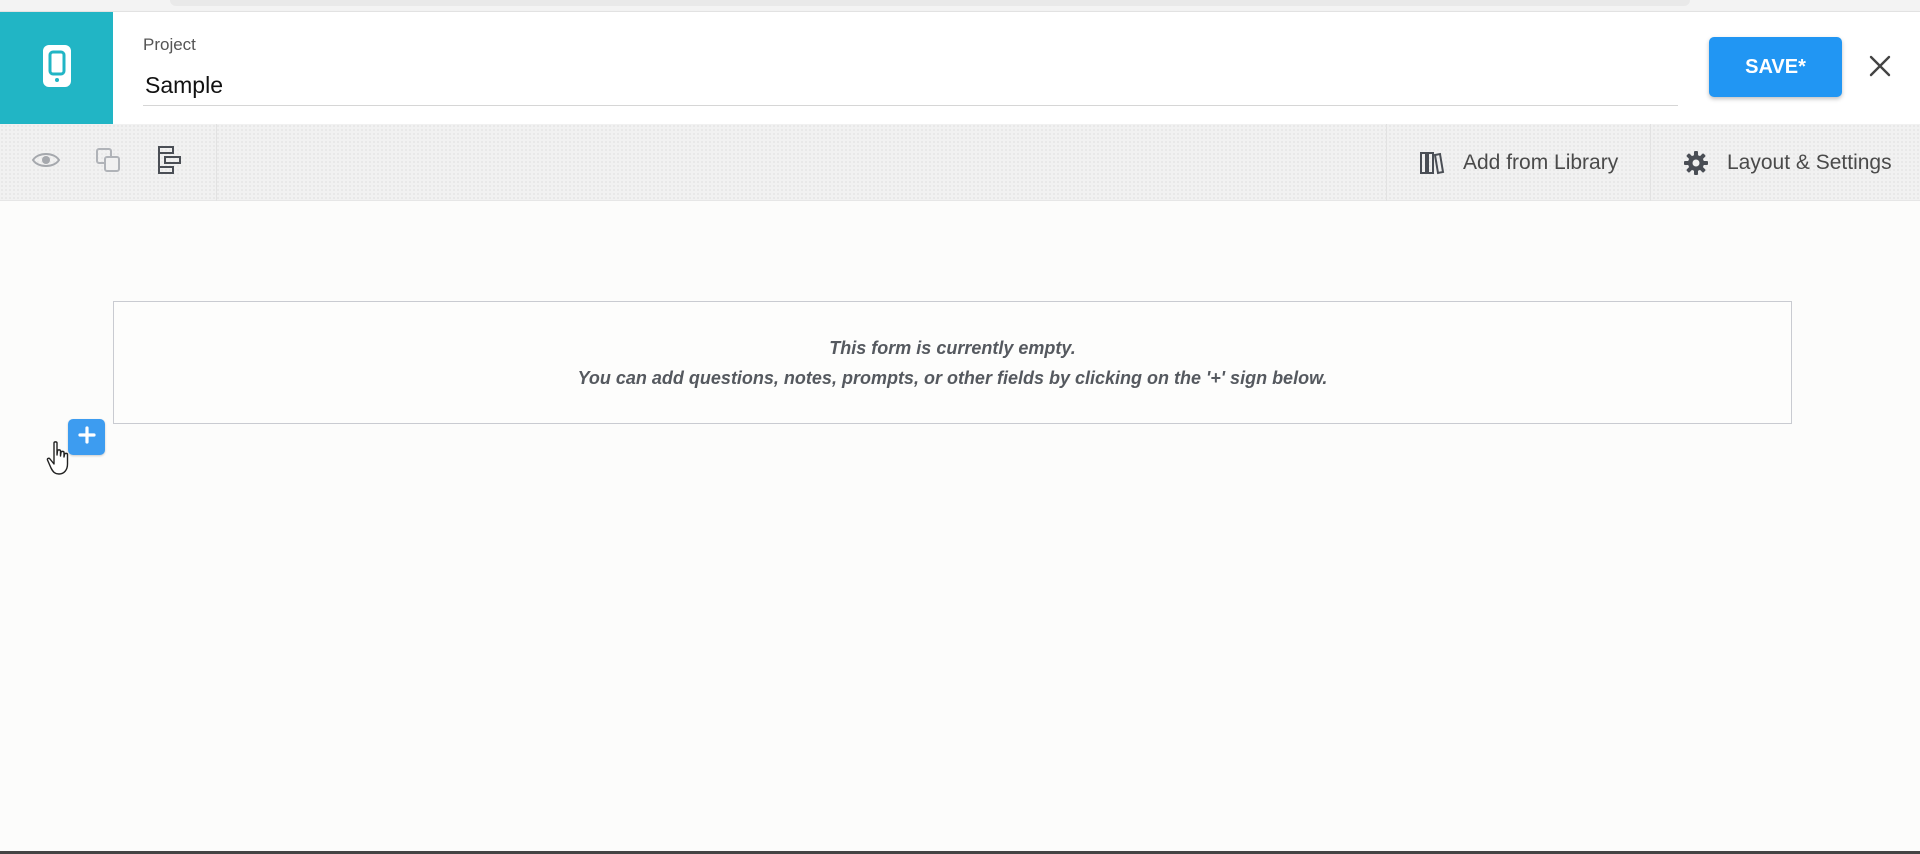 This screenshot has width=1920, height=854. I want to click on duplicate-button, so click(108, 162).